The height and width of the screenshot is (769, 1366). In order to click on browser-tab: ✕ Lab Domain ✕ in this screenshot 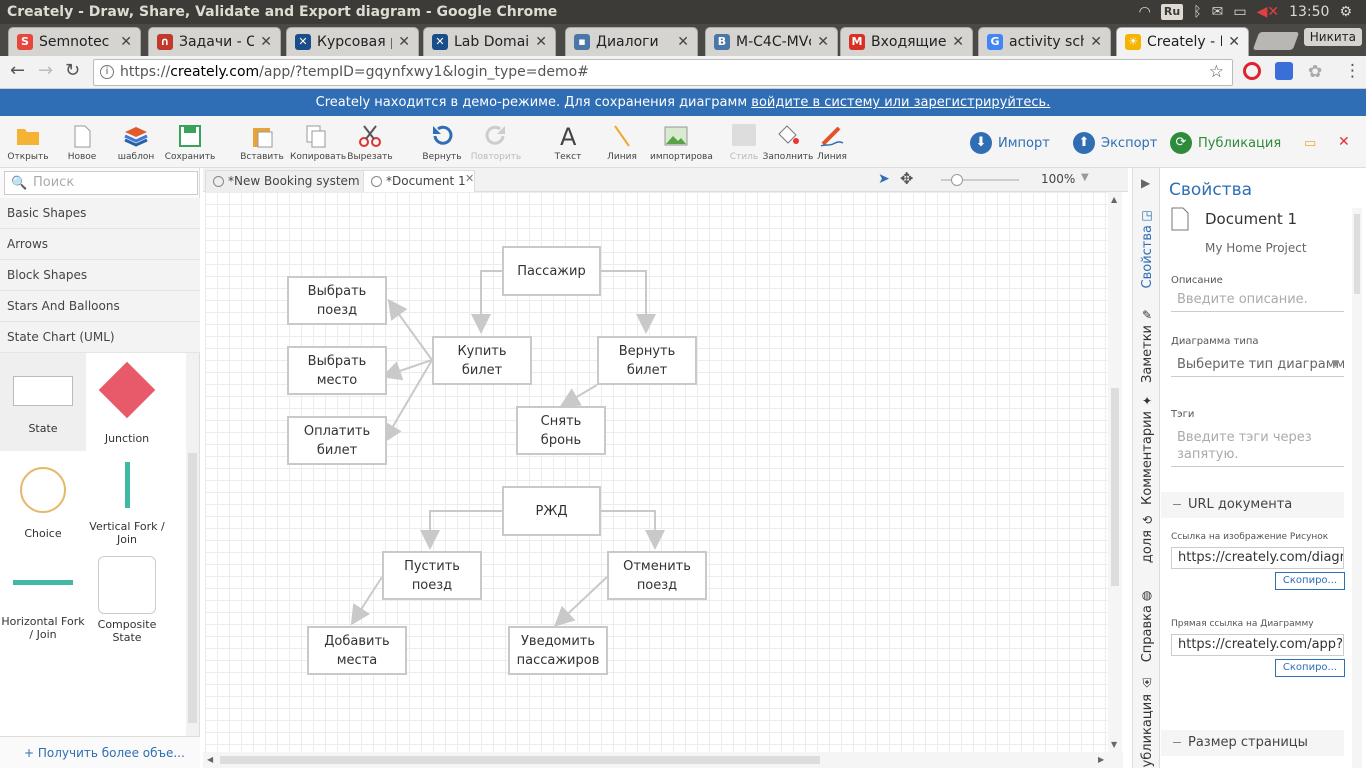, I will do `click(489, 41)`.